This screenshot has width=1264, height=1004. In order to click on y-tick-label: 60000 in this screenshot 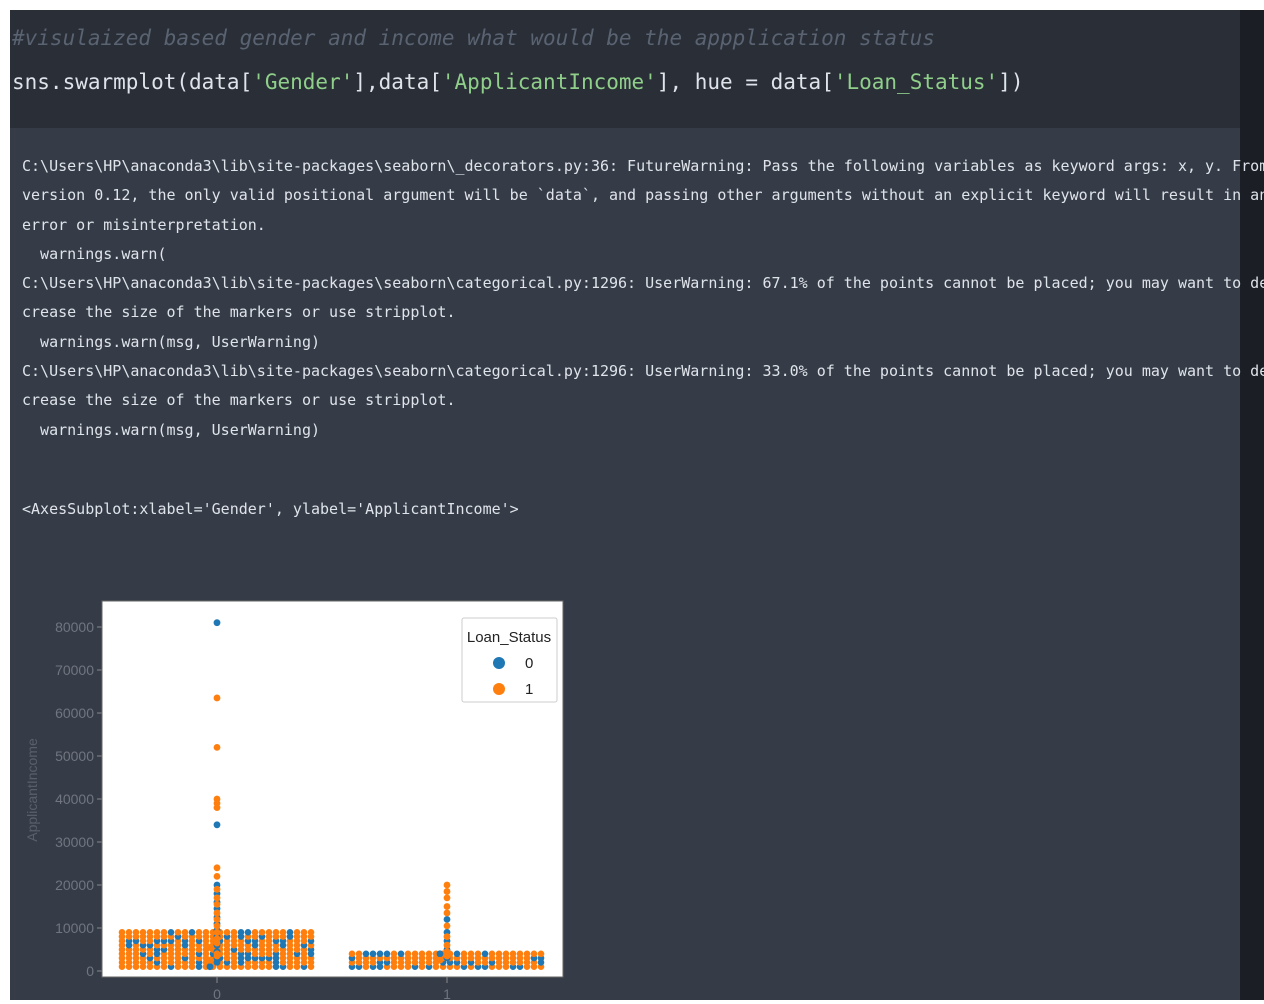, I will do `click(74, 713)`.